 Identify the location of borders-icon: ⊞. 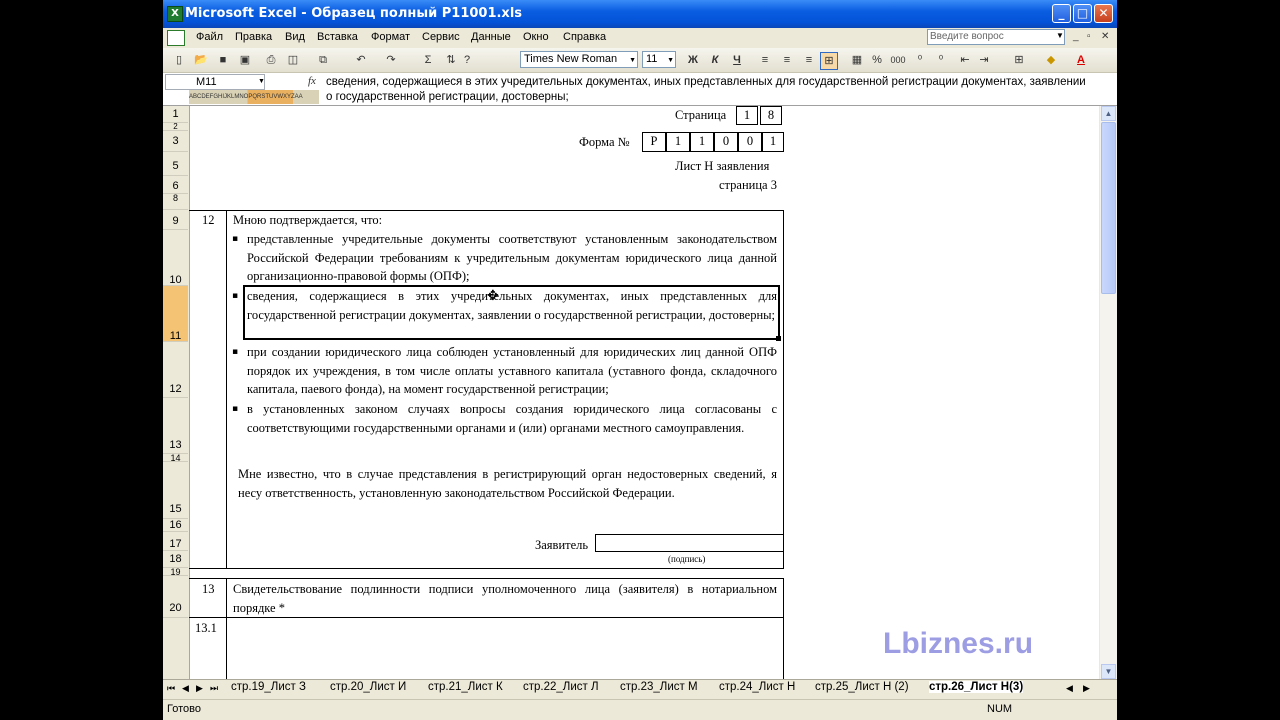
(1019, 60).